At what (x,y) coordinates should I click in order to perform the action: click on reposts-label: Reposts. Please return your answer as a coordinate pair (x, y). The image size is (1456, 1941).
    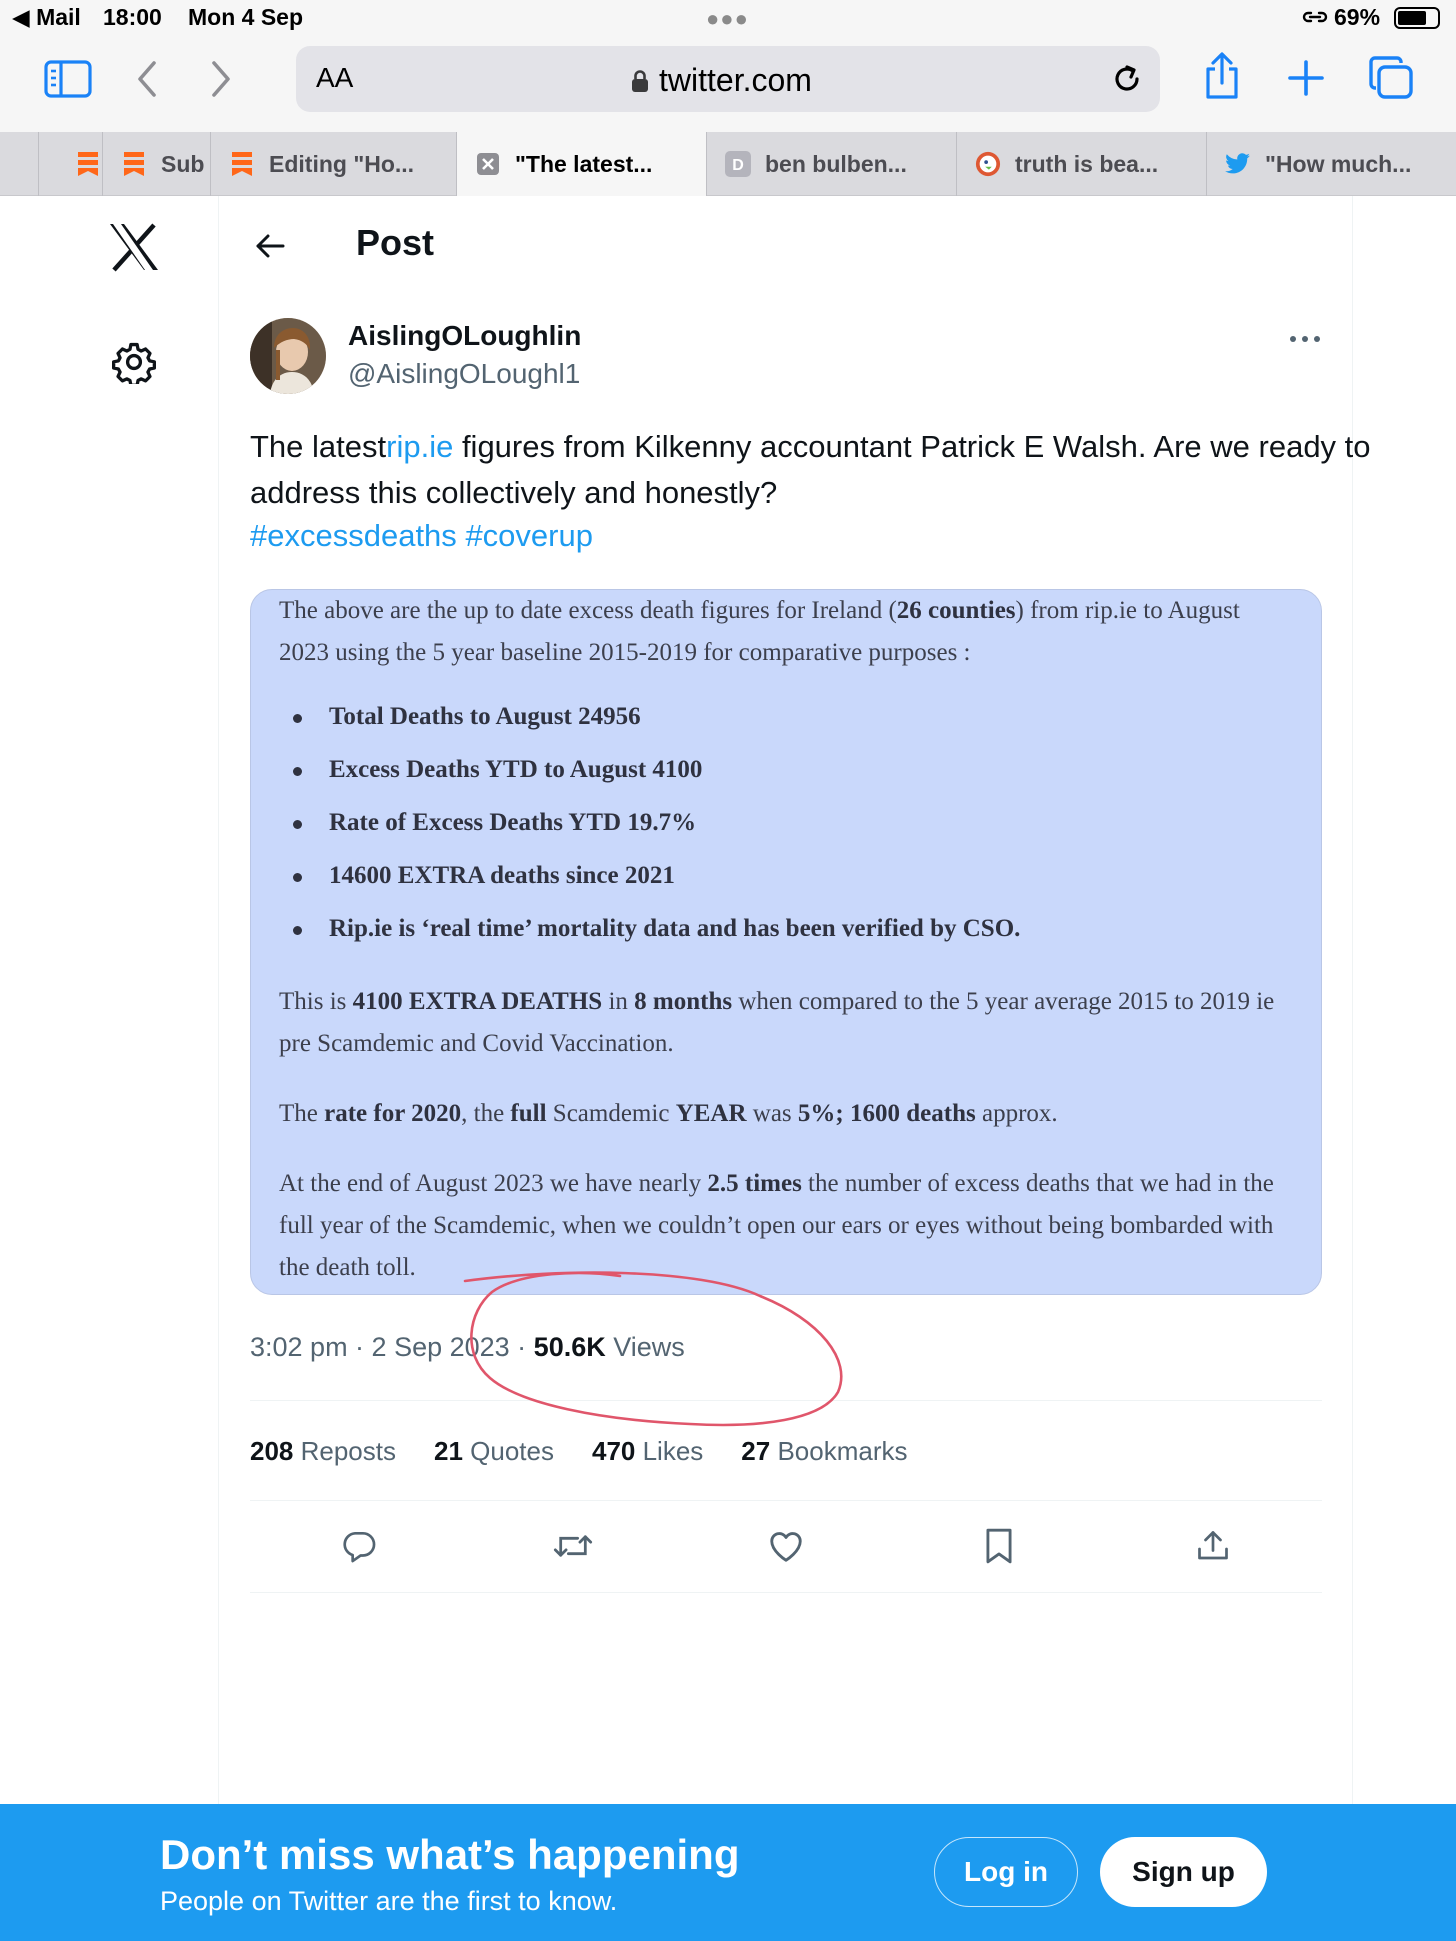
    Looking at the image, I should click on (344, 1451).